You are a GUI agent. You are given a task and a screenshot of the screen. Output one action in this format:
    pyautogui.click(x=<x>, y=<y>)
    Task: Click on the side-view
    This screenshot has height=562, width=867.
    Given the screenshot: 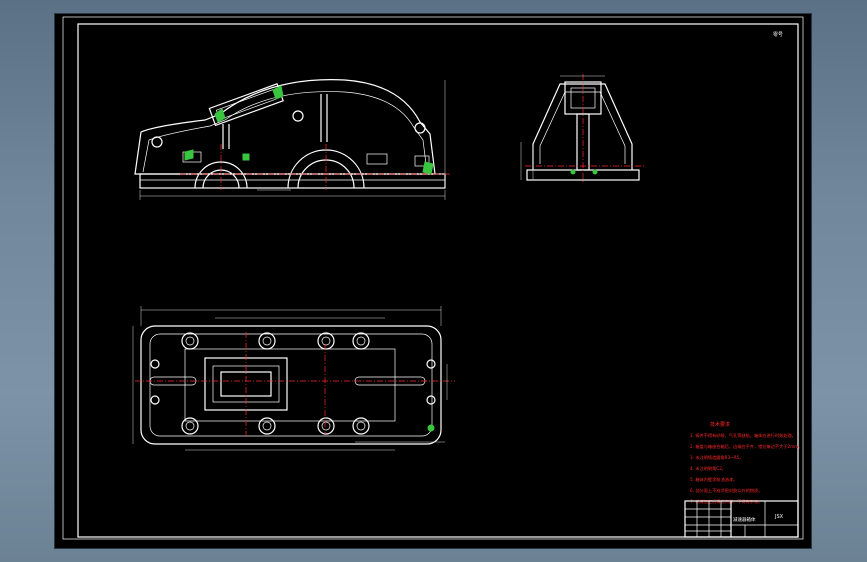 What is the action you would take?
    pyautogui.click(x=582, y=129)
    